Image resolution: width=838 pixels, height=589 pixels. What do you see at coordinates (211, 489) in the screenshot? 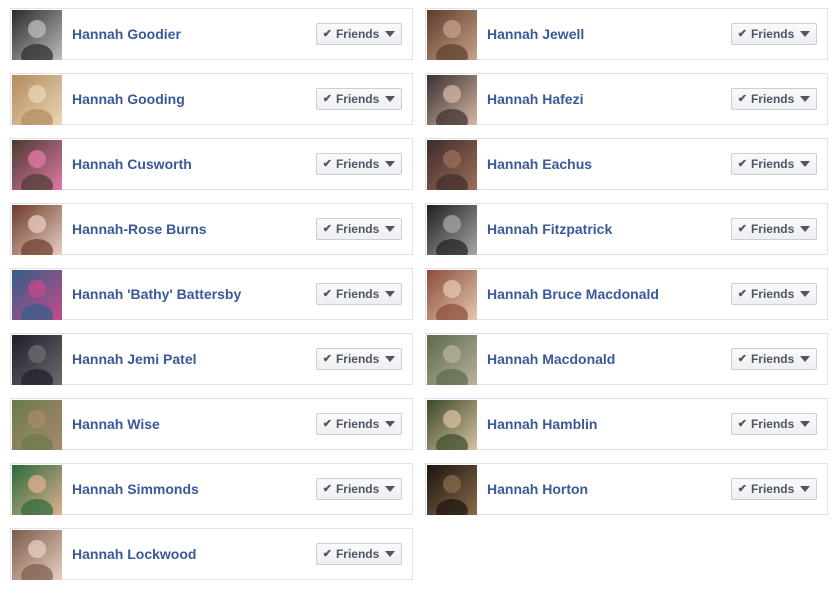
I see `friend-card: Hannah Simmonds ✔ Friends` at bounding box center [211, 489].